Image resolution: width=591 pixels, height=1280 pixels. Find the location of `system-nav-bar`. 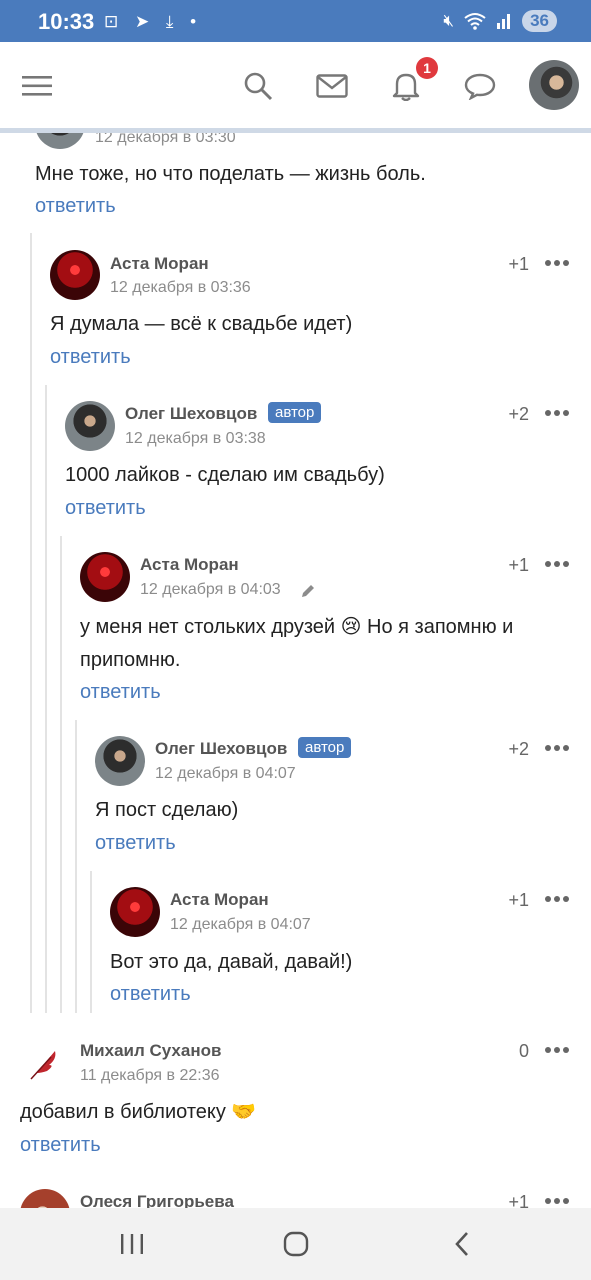

system-nav-bar is located at coordinates (295, 1244).